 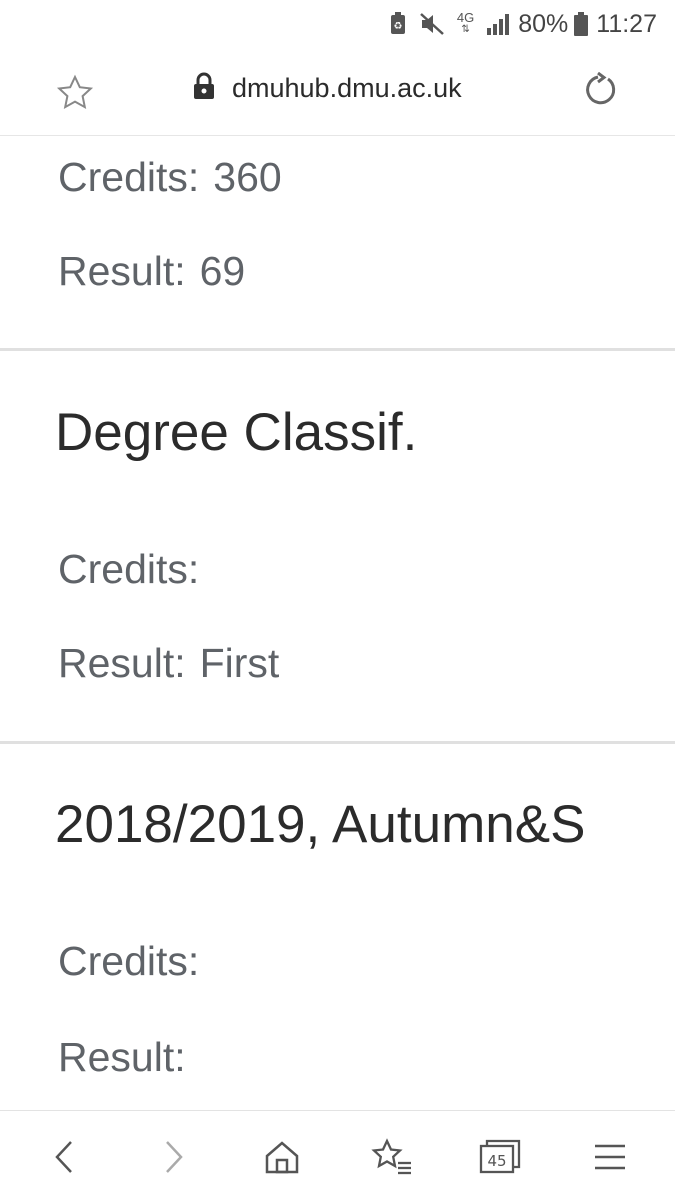 What do you see at coordinates (347, 88) in the screenshot?
I see `url-text: dmuhub.dmu.ac.uk` at bounding box center [347, 88].